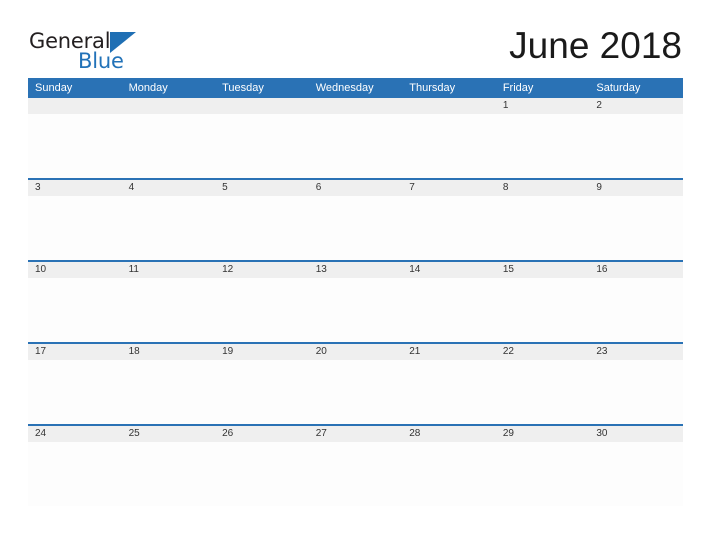 This screenshot has height=550, width=712. Describe the element at coordinates (262, 434) in the screenshot. I see `day-number: 26` at that location.